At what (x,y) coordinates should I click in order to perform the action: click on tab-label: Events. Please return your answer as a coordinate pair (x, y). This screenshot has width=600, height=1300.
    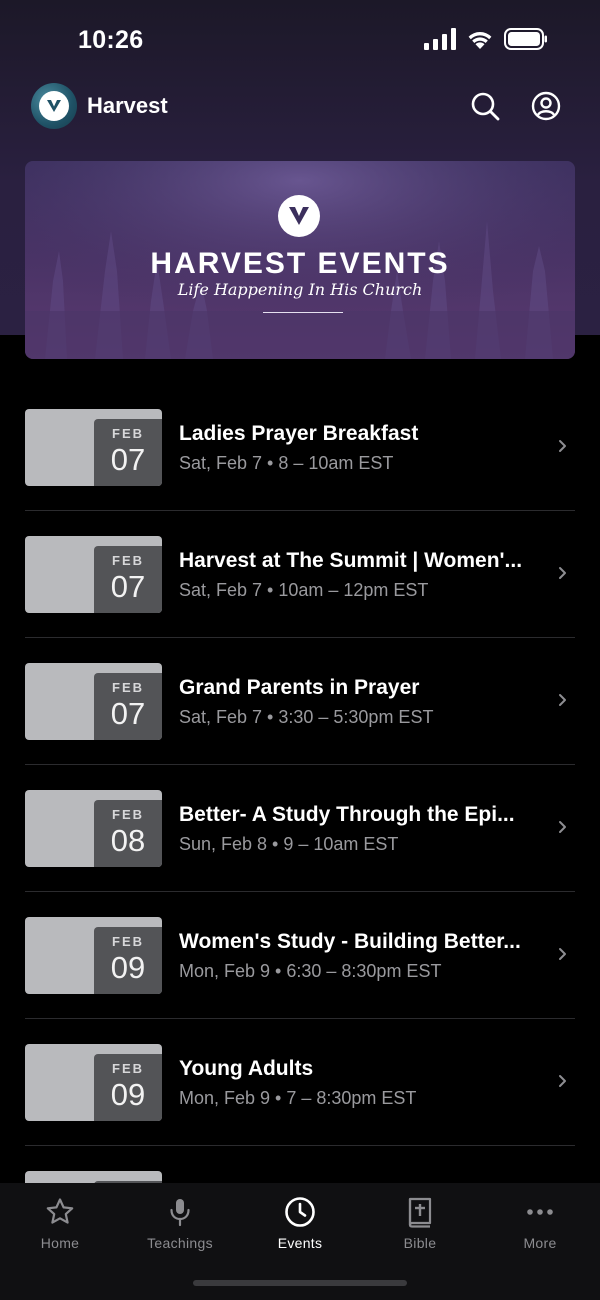
    Looking at the image, I should click on (300, 1243).